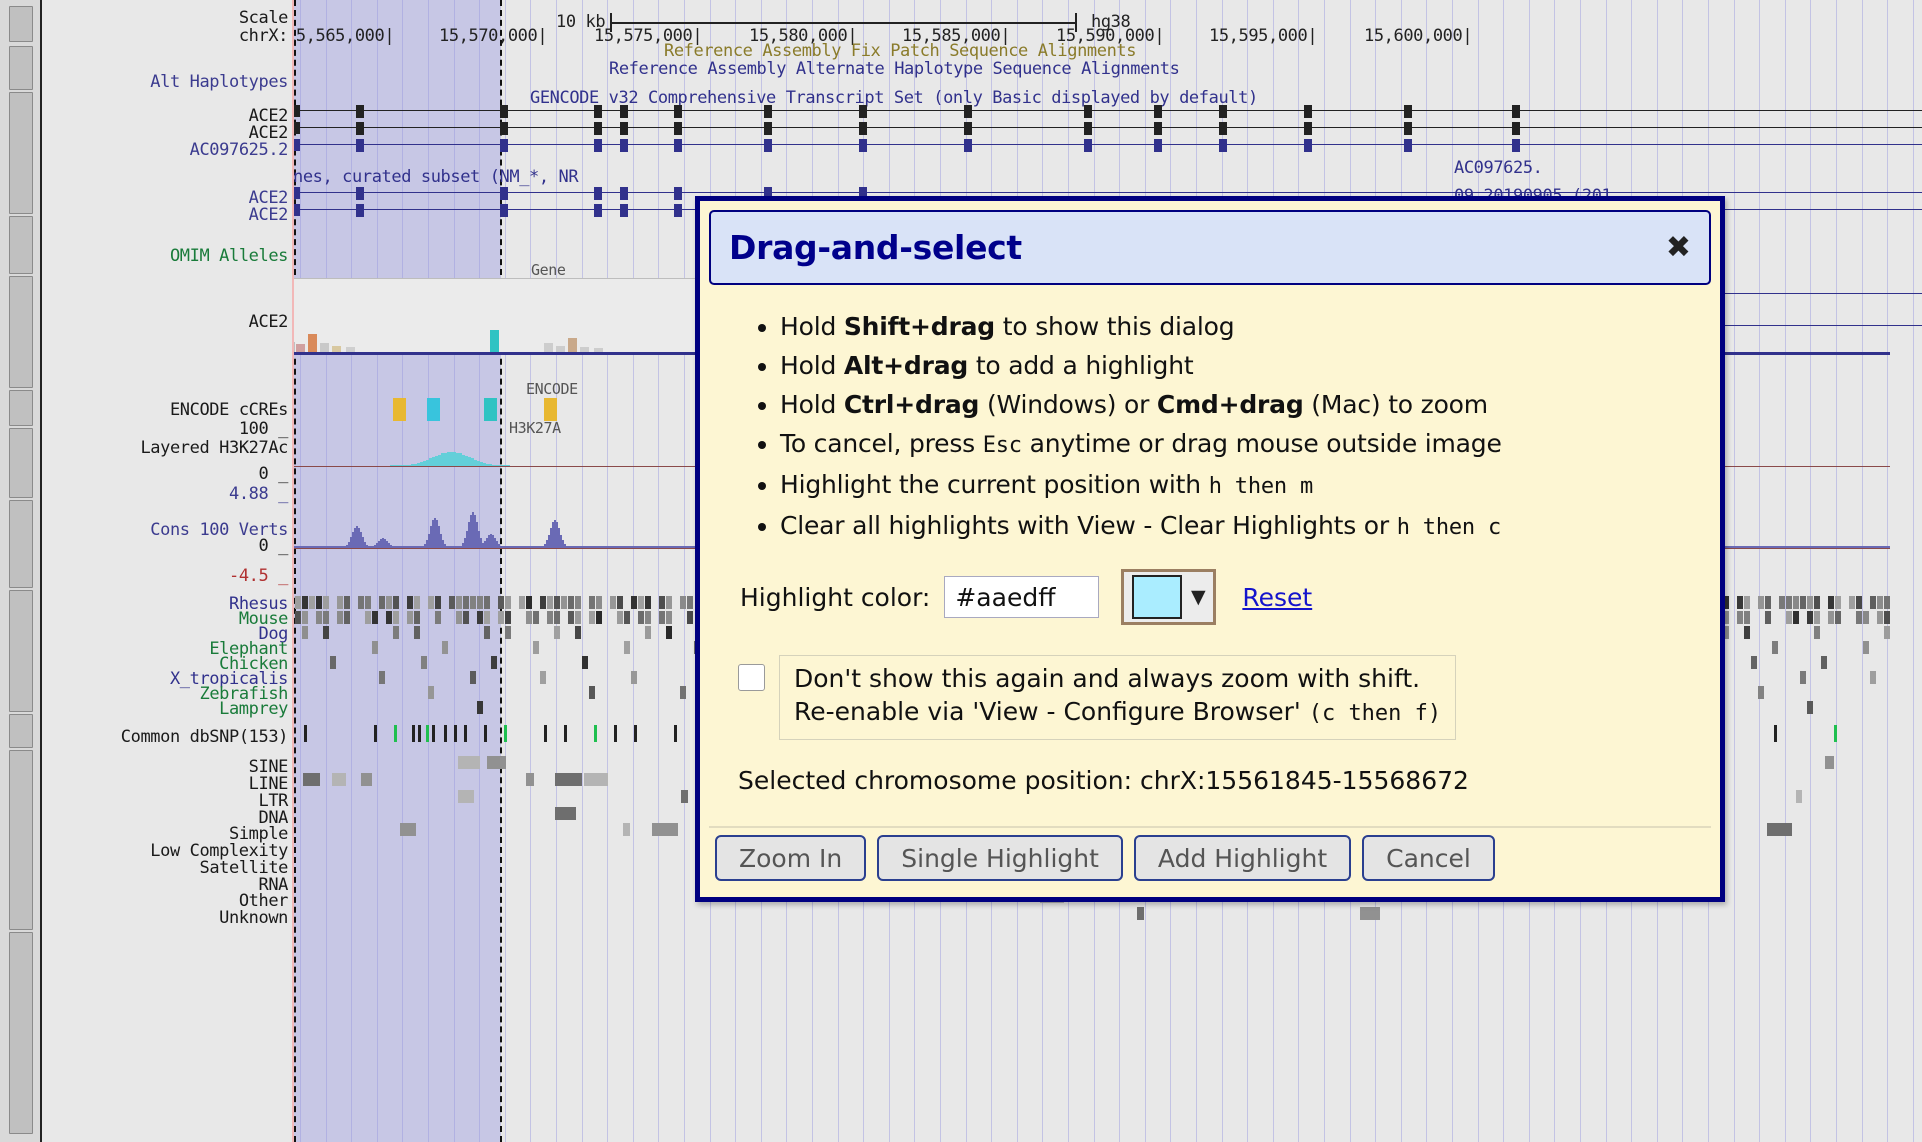 The height and width of the screenshot is (1142, 1922). I want to click on close-icon: ✖, so click(1678, 247).